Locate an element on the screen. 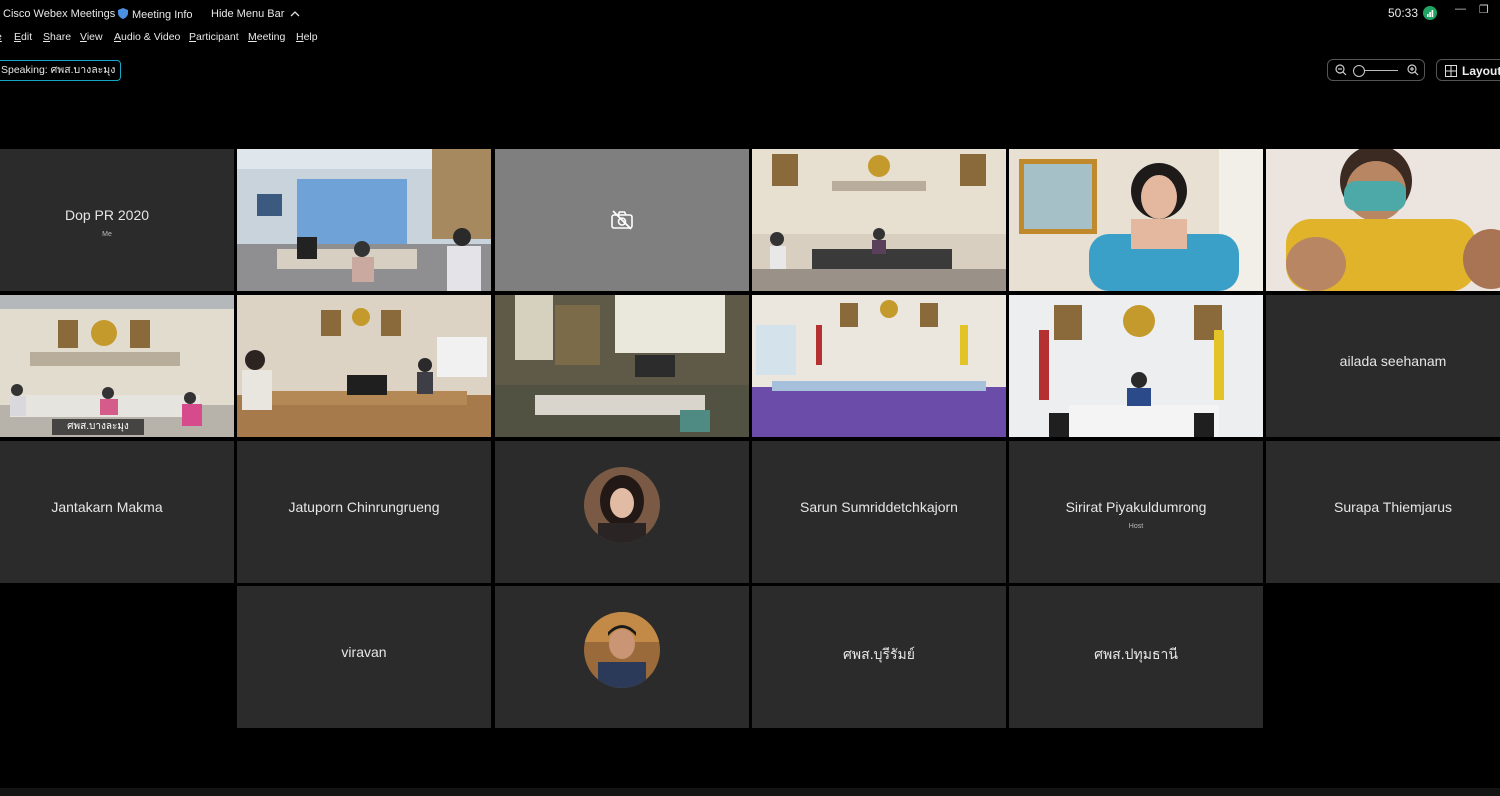 This screenshot has height=796, width=1500. active-speaker-indicator: Speaking: ศพส.บางละมุง is located at coordinates (61, 70).